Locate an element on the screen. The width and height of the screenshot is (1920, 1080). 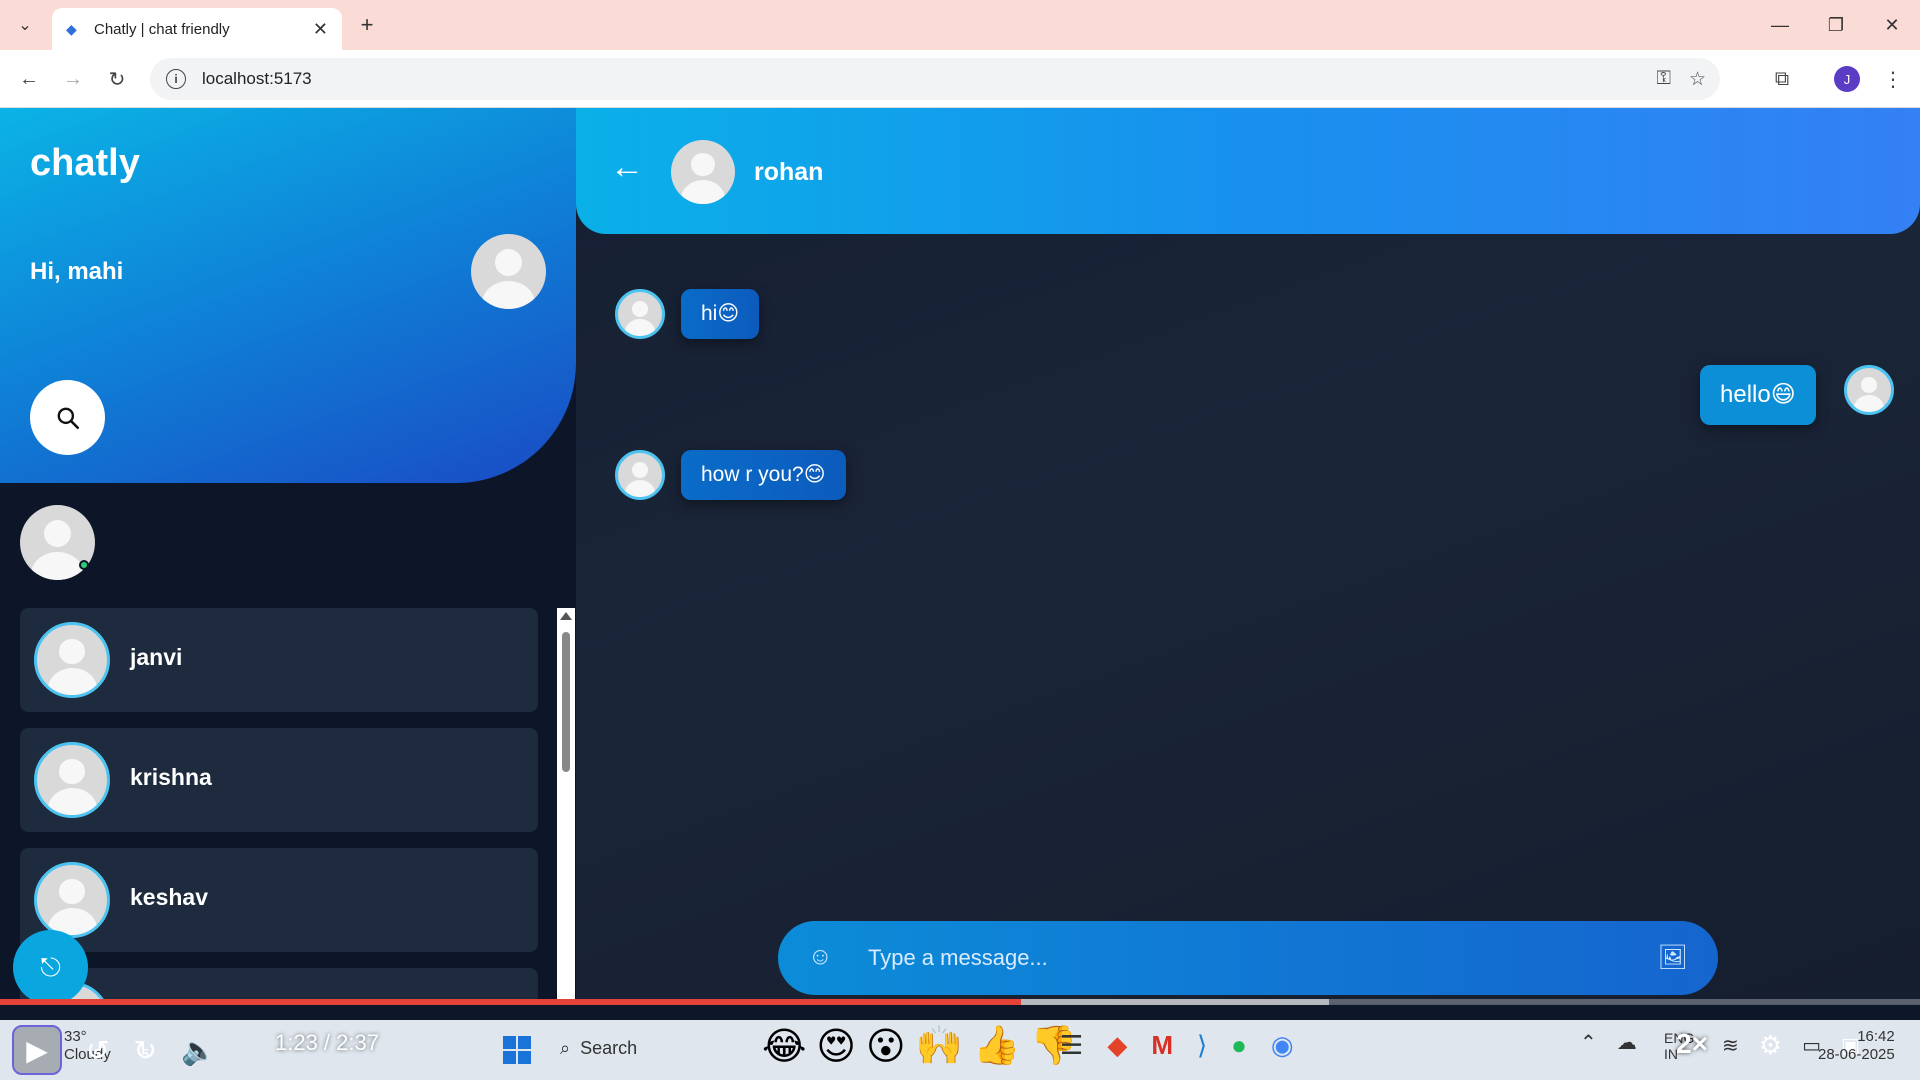
chrome-icon: ◉ is located at coordinates (1282, 1045).